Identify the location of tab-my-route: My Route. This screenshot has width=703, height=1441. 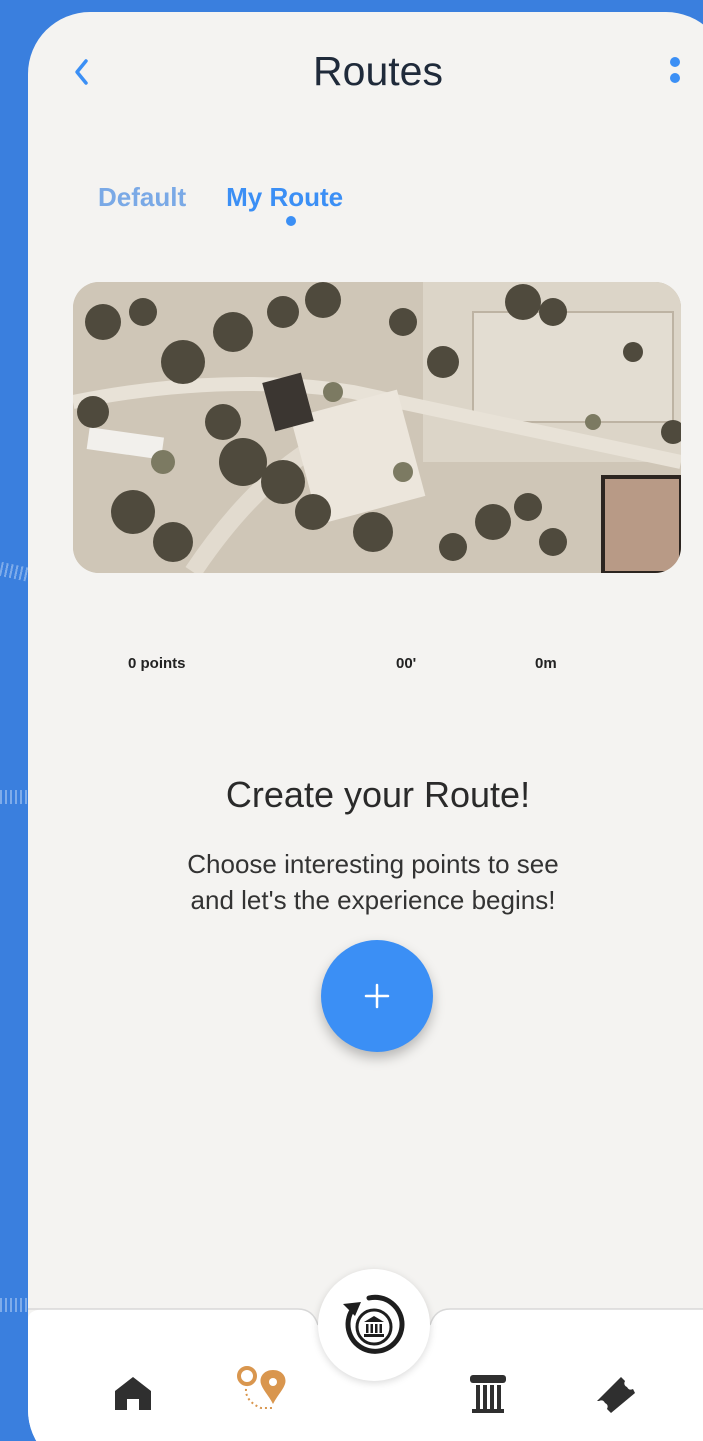
(284, 207).